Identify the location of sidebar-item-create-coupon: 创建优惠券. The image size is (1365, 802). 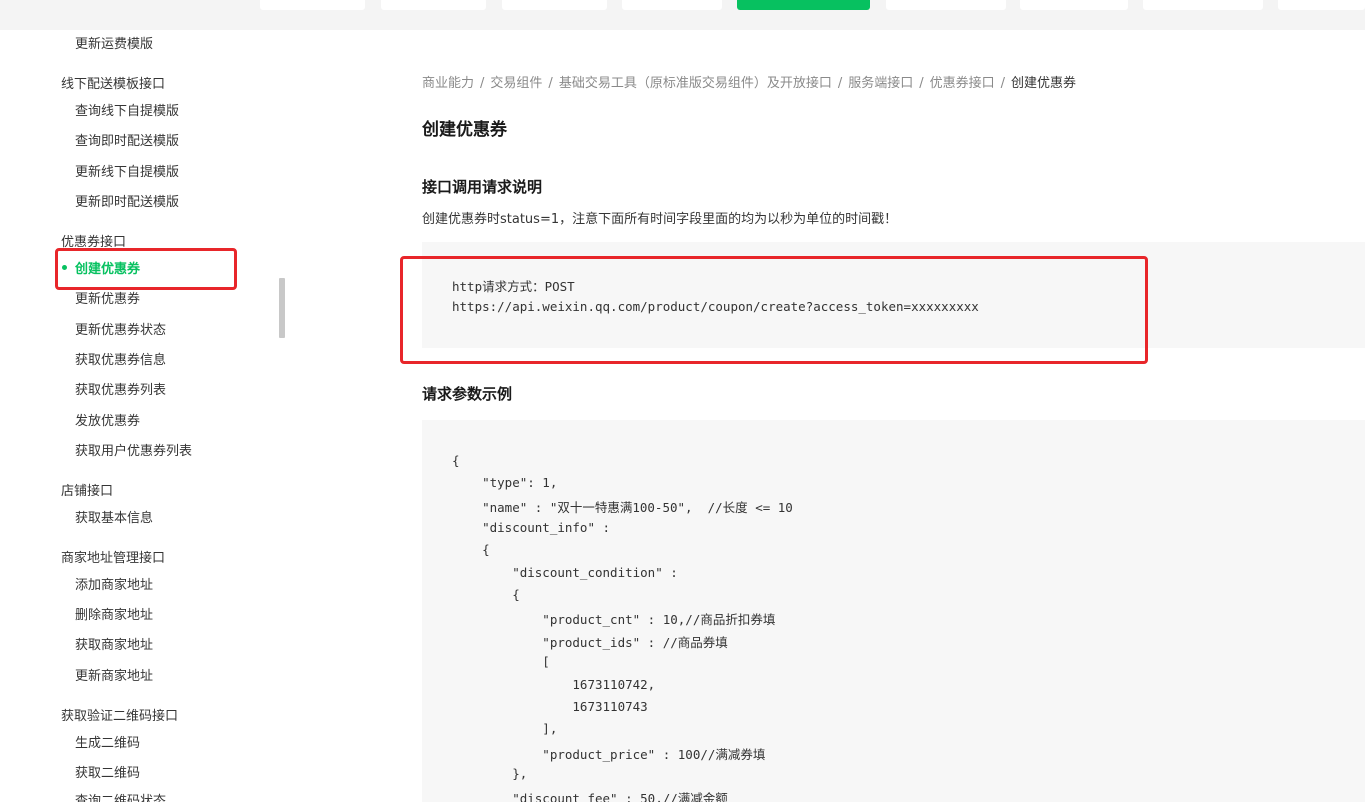
(107, 267).